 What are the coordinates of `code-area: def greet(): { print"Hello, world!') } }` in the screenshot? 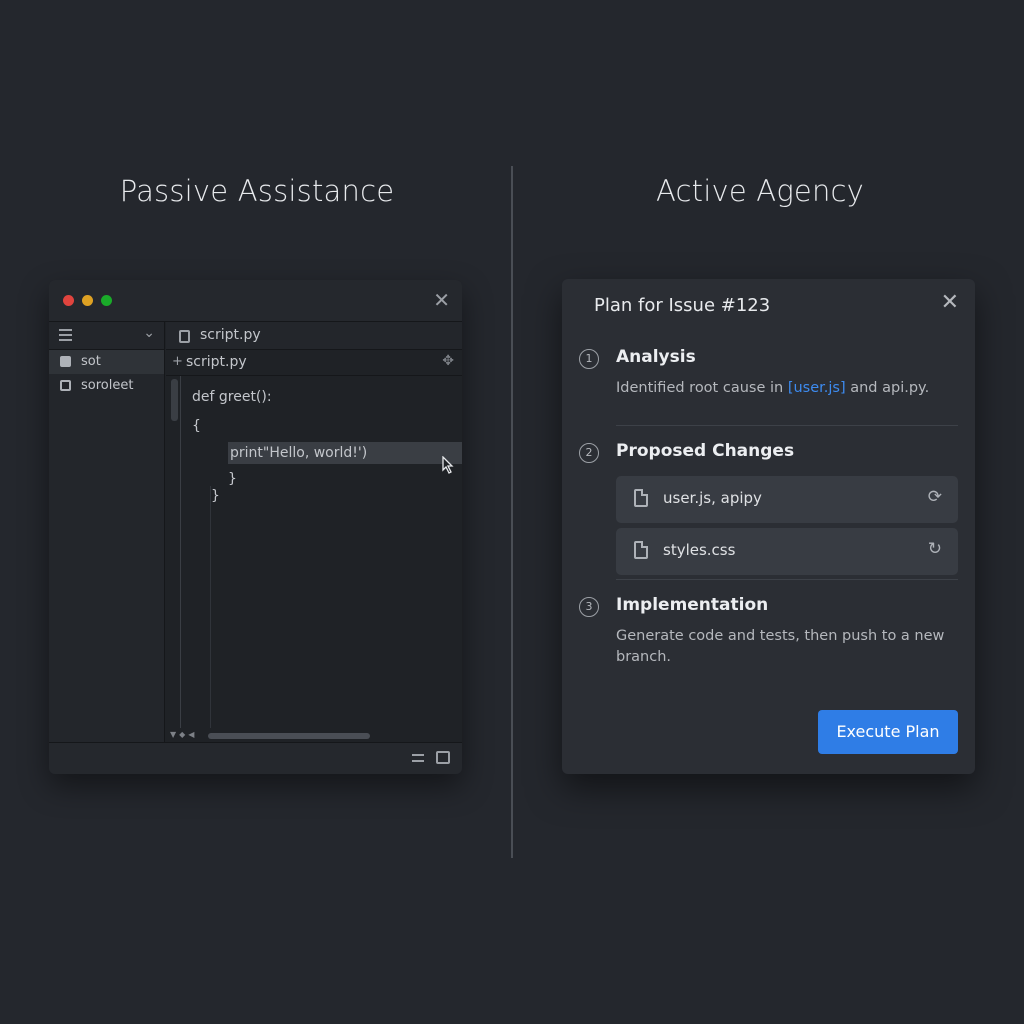 It's located at (314, 559).